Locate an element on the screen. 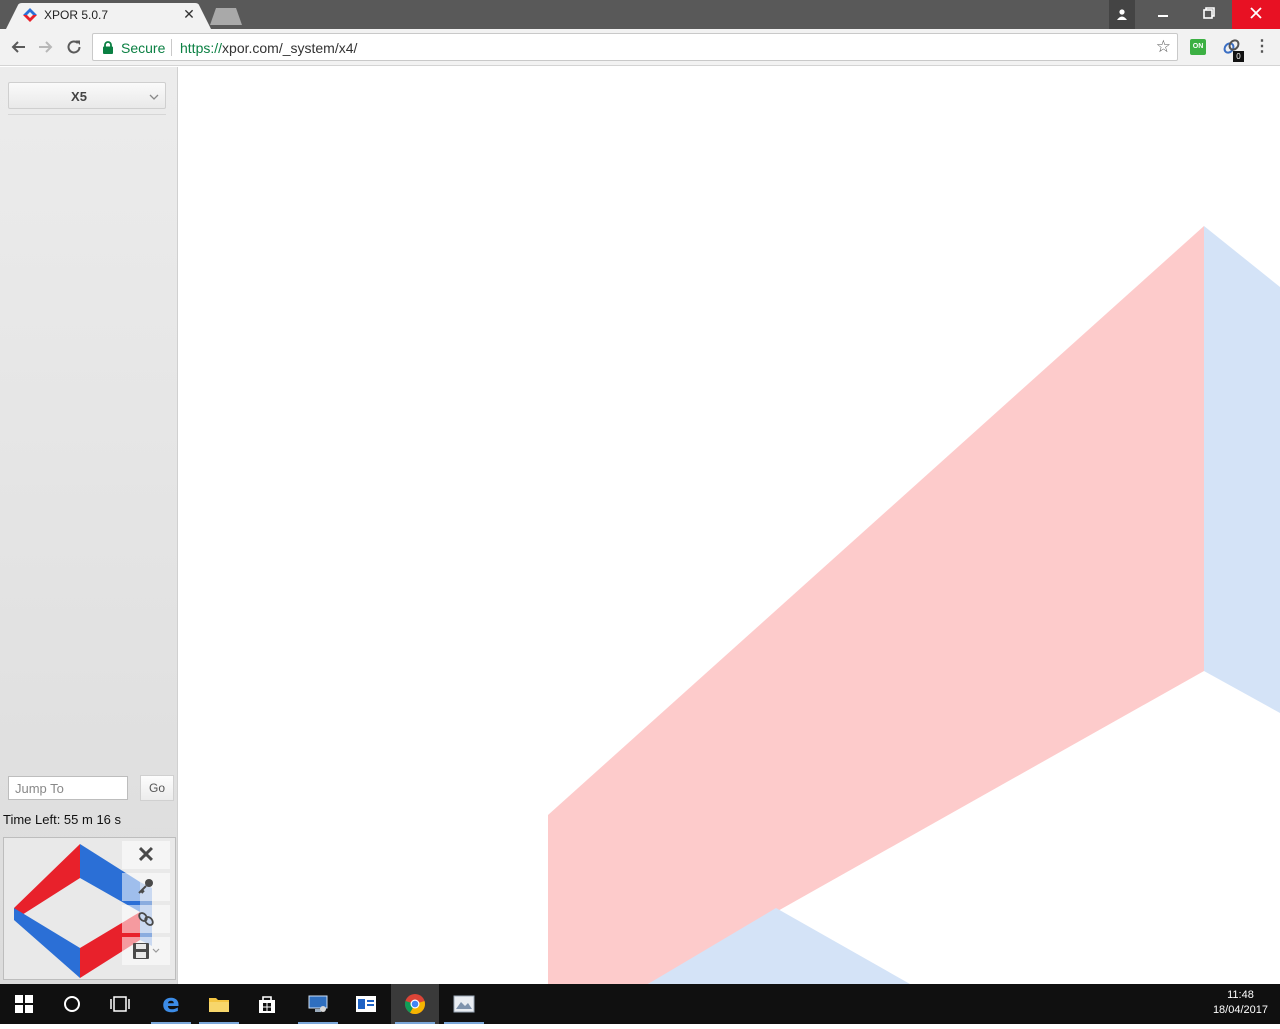 The image size is (1280, 1029). image-viewer-icon is located at coordinates (464, 1004).